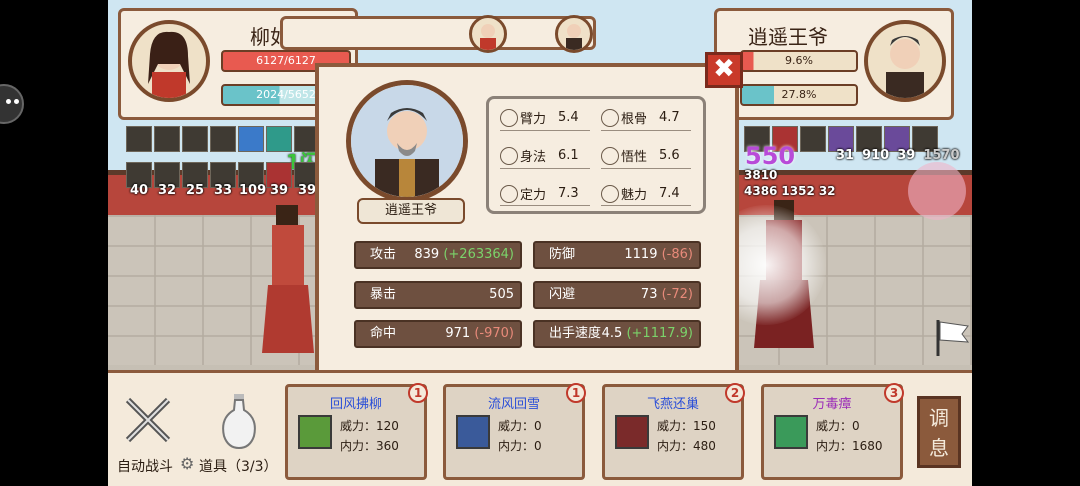 The image size is (1080, 486). Describe the element at coordinates (617, 295) in the screenshot. I see `stat-dodge: 闪避 73 (-72)` at that location.